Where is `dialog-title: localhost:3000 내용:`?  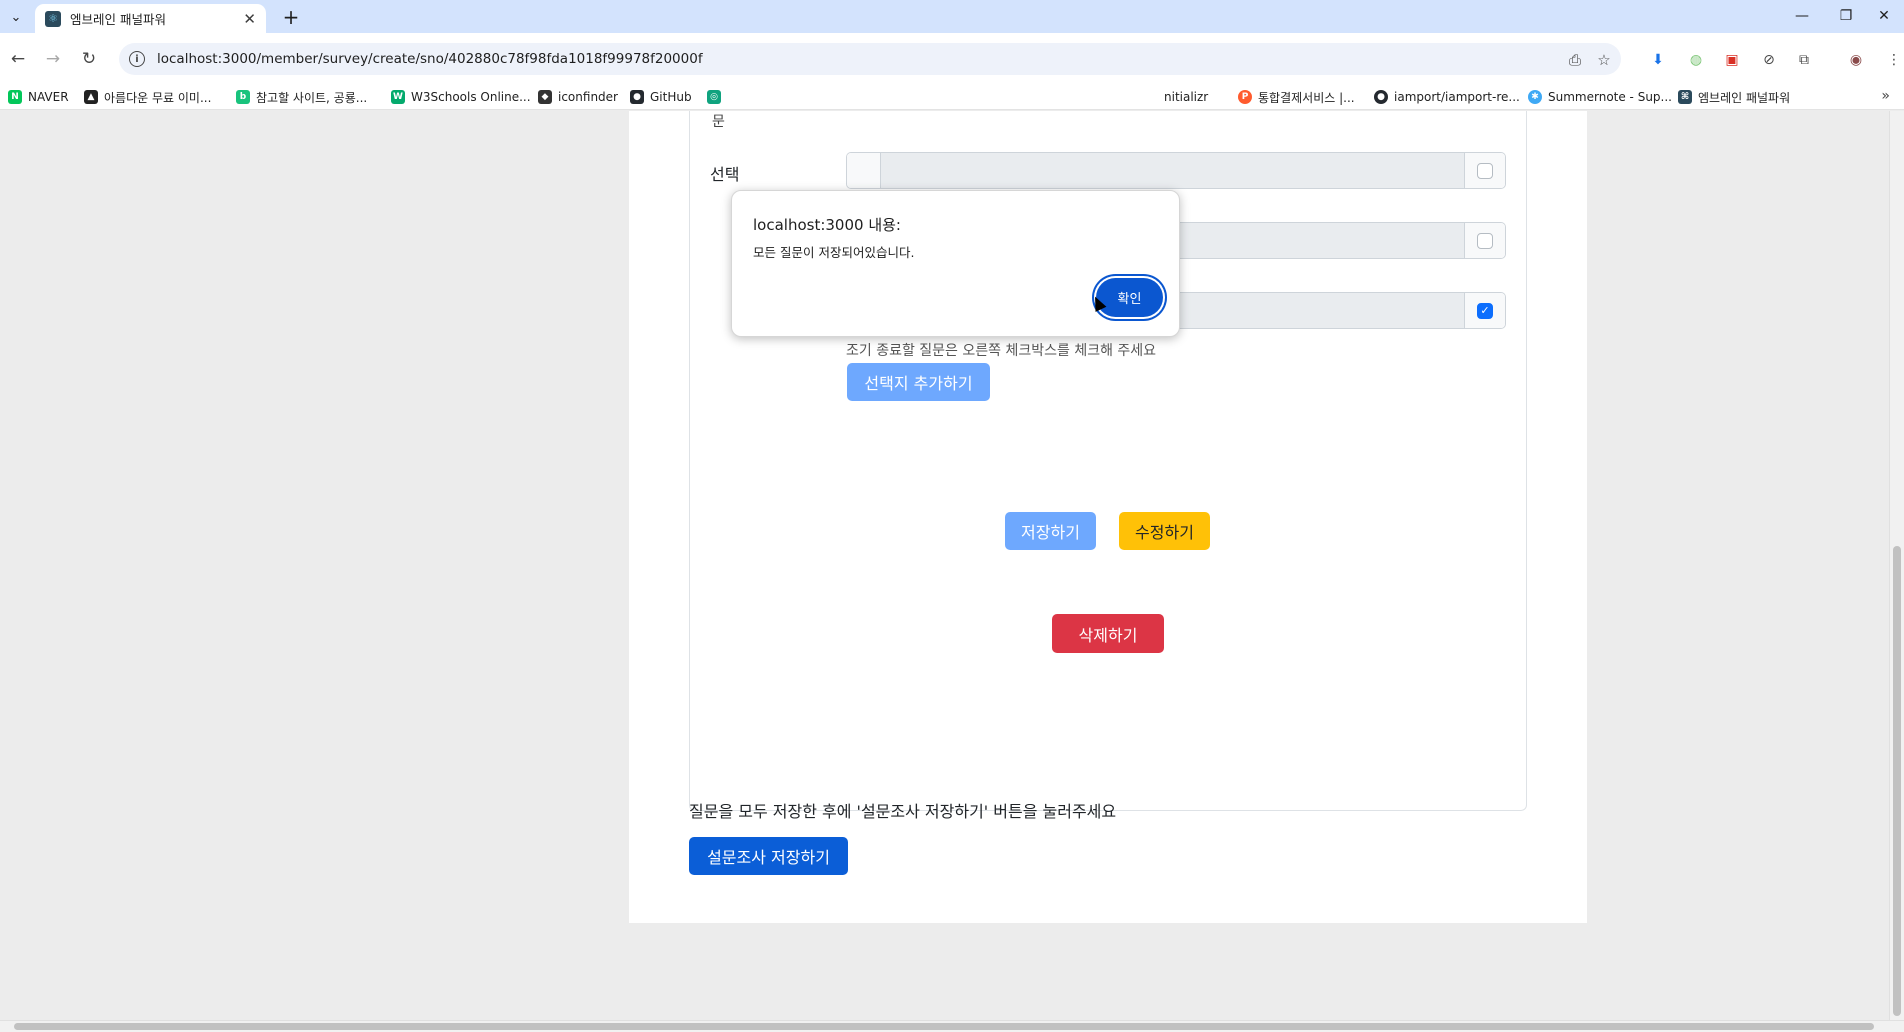 dialog-title: localhost:3000 내용: is located at coordinates (827, 225).